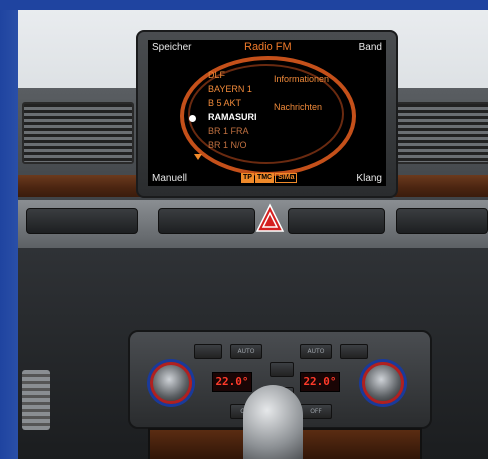 Image resolution: width=488 pixels, height=459 pixels. I want to click on button-strip-left, so click(82, 221).